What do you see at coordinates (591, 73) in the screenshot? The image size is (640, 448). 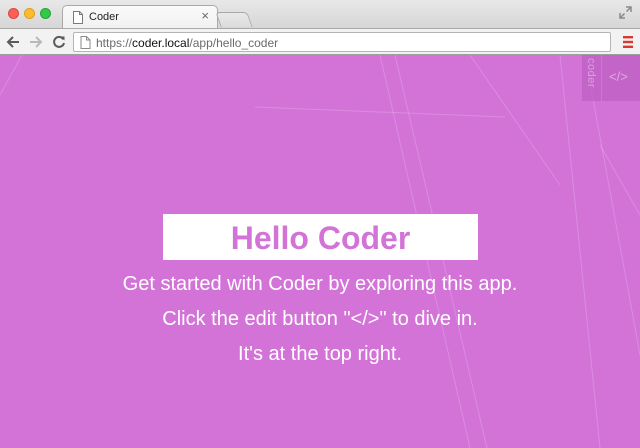 I see `coder-tab-label: coder` at bounding box center [591, 73].